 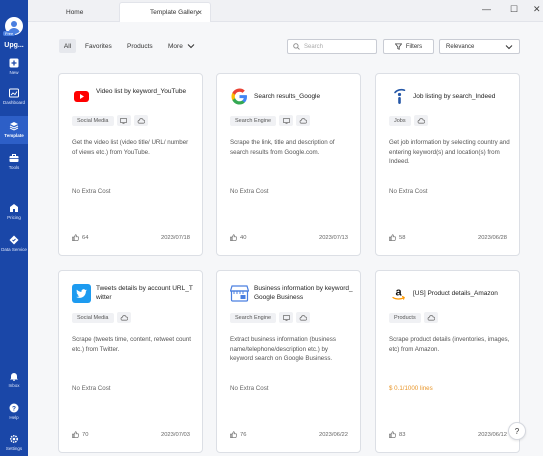 I want to click on card-date: 2023/07/13, so click(x=333, y=238).